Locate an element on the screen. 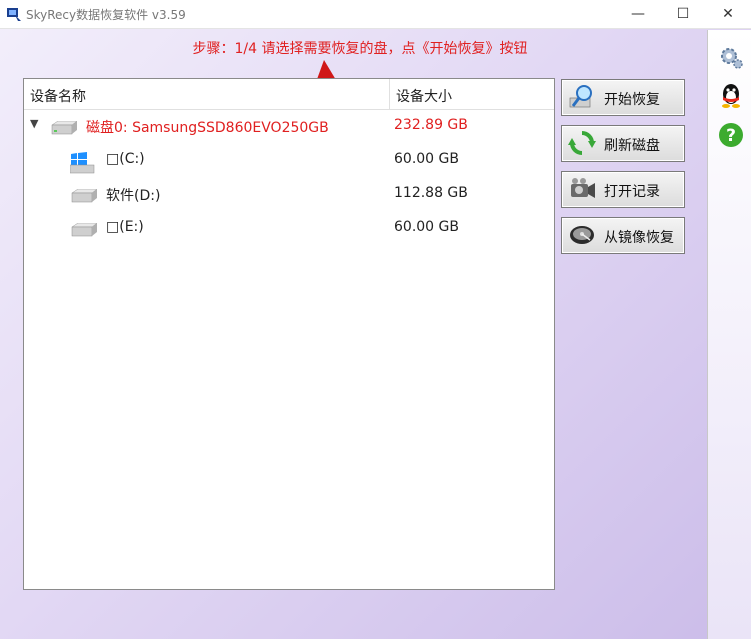 This screenshot has width=751, height=639. tree-row-disk0: ▼ 磁盘0: SamsungSSD860EVO250GB 232.89 GB is located at coordinates (289, 126).